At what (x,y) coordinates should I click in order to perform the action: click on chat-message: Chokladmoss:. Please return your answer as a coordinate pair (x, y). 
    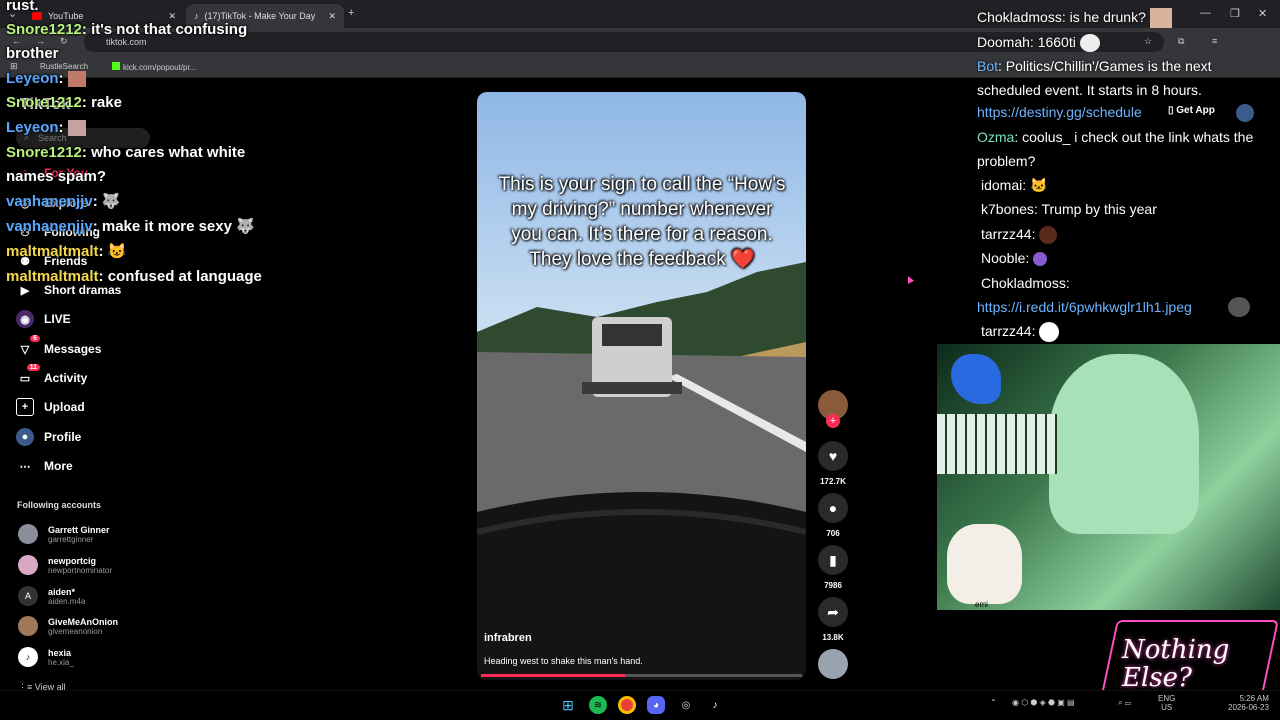
    Looking at the image, I should click on (1025, 283).